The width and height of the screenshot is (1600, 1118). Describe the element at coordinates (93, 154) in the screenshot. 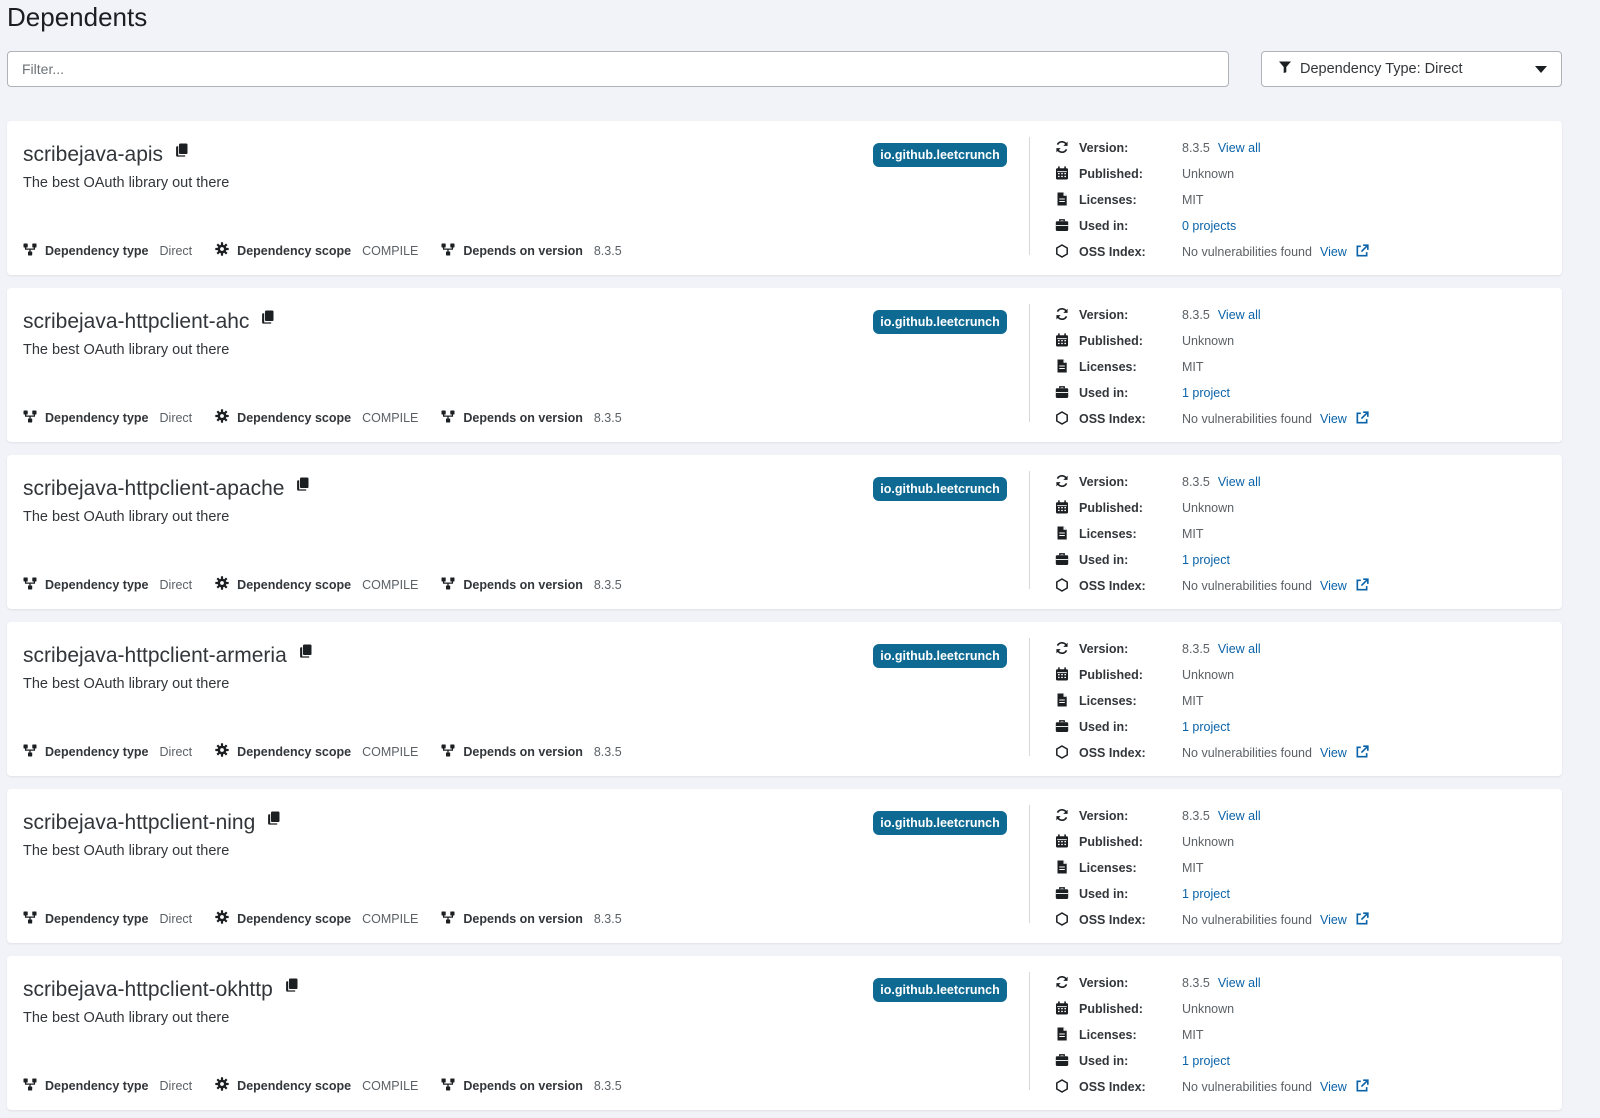

I see `dependent-name: scribejava-apis` at that location.